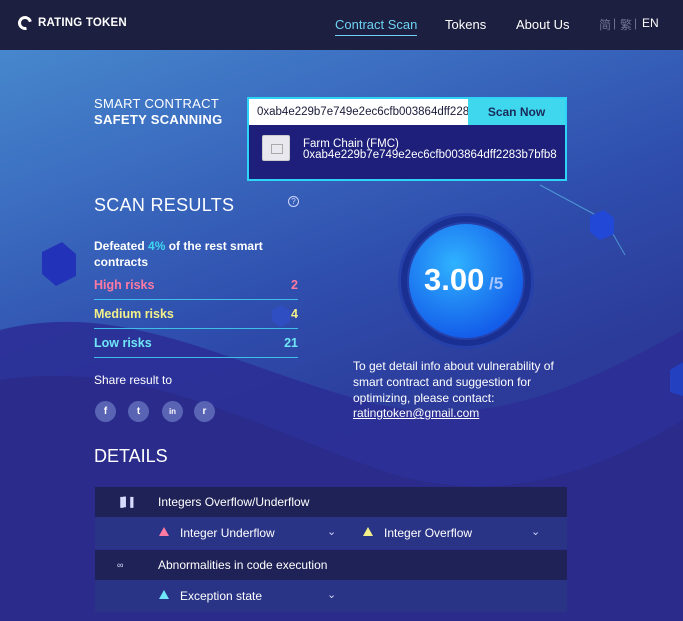  Describe the element at coordinates (376, 26) in the screenshot. I see `nav-contract-scan: Contract Scan` at that location.